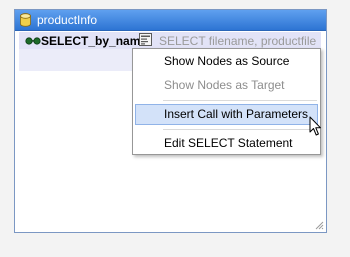 This screenshot has height=257, width=350. Describe the element at coordinates (319, 225) in the screenshot. I see `resize-grip-icon` at that location.